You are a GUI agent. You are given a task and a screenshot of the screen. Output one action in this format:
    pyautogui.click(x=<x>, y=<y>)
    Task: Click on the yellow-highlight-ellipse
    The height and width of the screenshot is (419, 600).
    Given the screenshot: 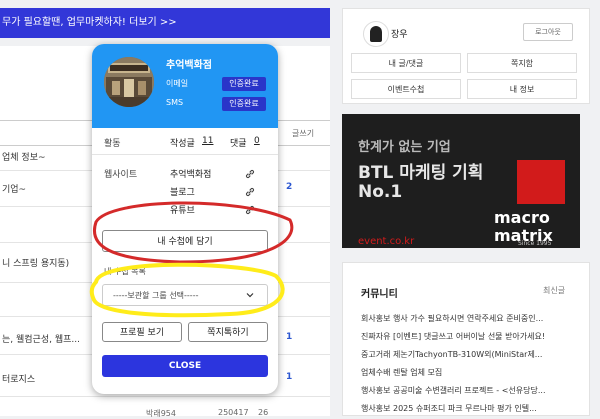 What is the action you would take?
    pyautogui.click(x=187, y=290)
    